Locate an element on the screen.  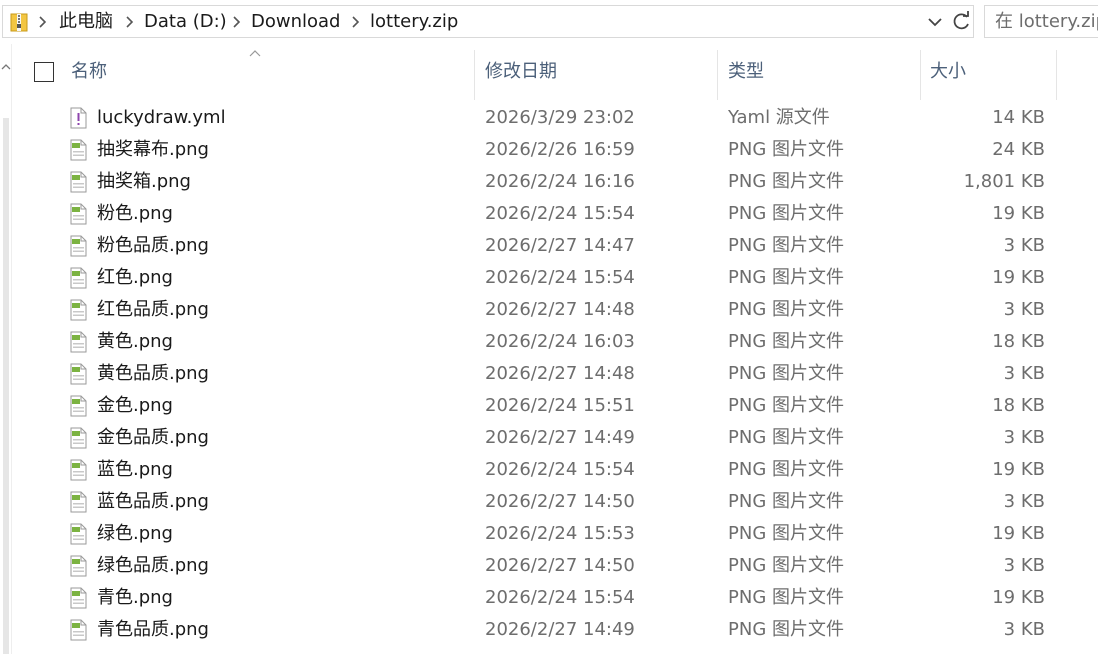
file-row: 黄色品质.png 2026/2/27 14:48 PNG 图片文件 3 KB is located at coordinates (556, 374).